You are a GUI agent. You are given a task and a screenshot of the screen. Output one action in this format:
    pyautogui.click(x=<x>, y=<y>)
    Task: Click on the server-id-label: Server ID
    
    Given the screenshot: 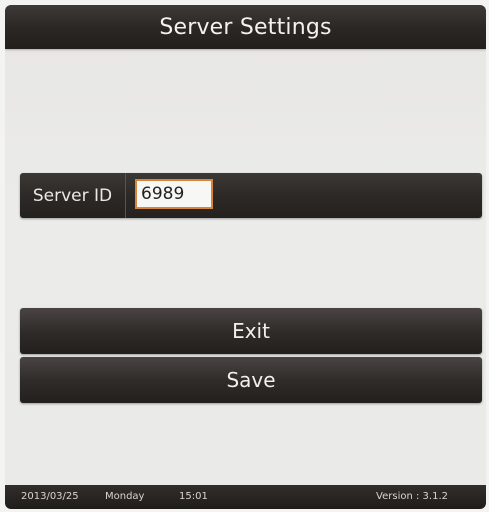 What is the action you would take?
    pyautogui.click(x=73, y=195)
    